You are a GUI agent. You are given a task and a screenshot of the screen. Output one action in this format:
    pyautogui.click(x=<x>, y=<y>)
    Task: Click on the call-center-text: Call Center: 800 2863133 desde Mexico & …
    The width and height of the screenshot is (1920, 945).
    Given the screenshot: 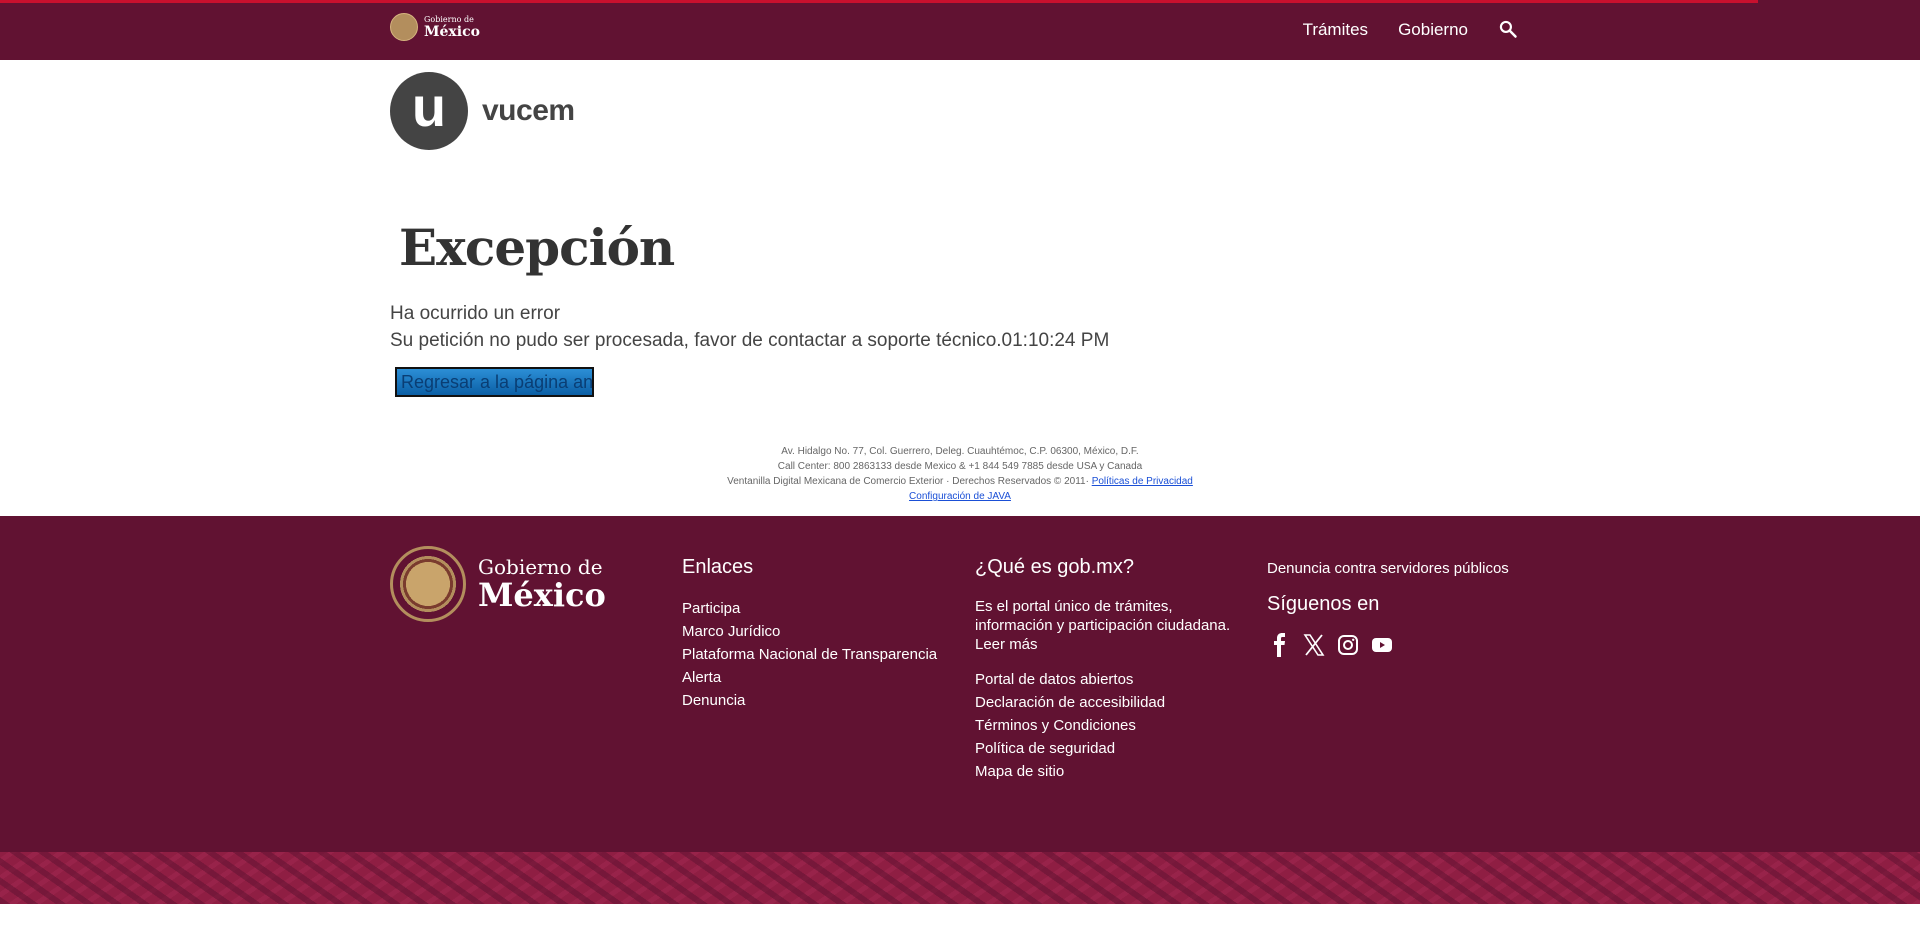 What is the action you would take?
    pyautogui.click(x=960, y=466)
    